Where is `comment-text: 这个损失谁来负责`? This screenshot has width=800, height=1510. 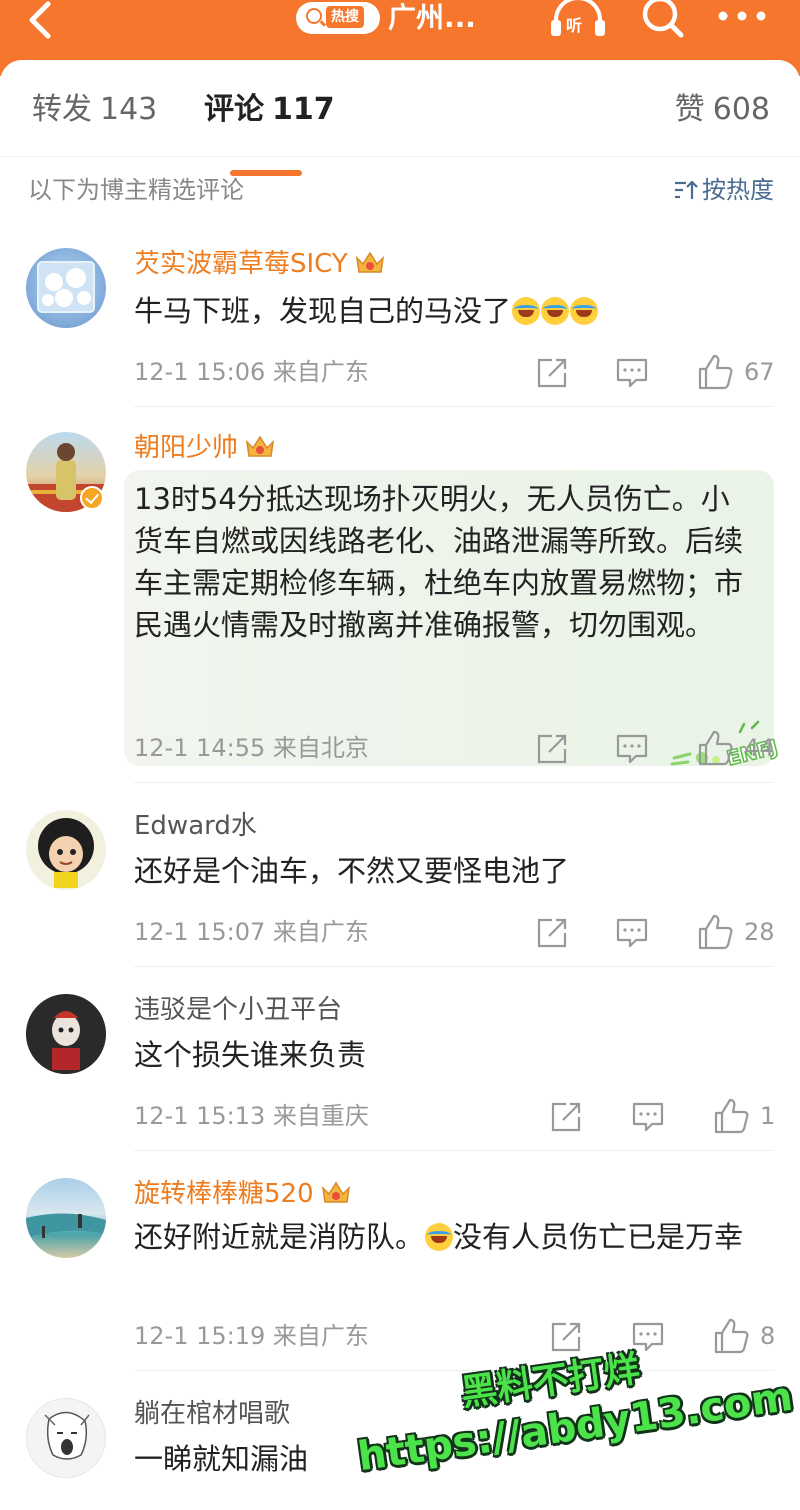 comment-text: 这个损失谁来负责 is located at coordinates (250, 1055).